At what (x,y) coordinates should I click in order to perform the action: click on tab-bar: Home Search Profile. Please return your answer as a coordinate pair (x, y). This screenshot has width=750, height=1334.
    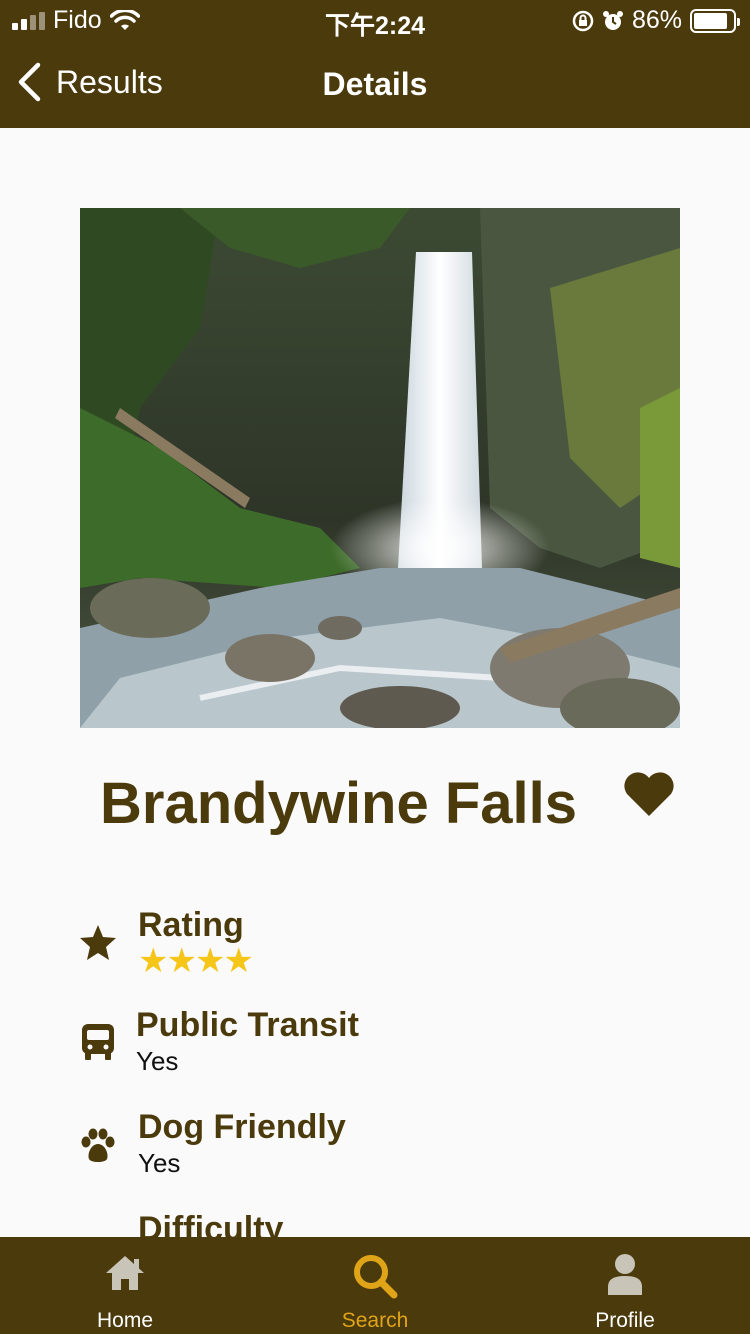
    Looking at the image, I should click on (375, 1285).